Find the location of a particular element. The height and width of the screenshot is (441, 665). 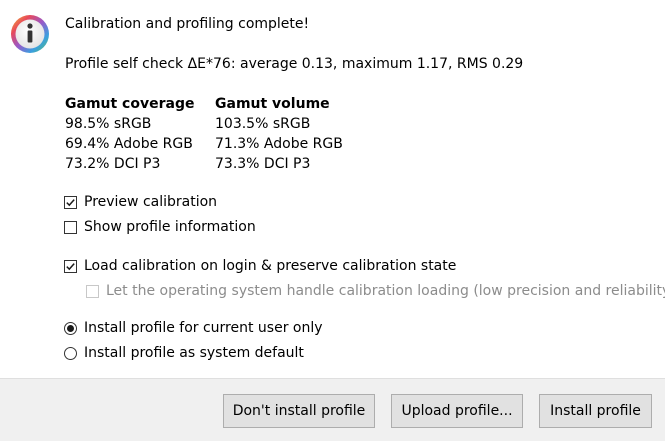

install-system-default-radio is located at coordinates (70, 353).